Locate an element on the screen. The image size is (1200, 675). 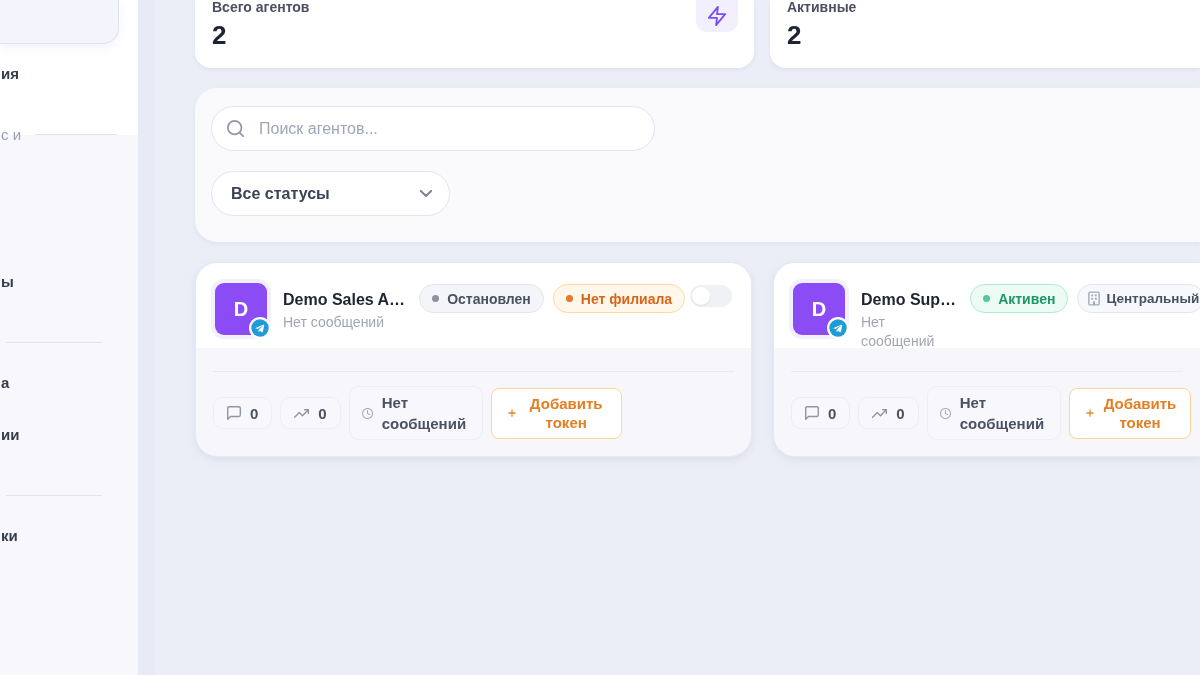
status-label: Остановлен is located at coordinates (489, 298).